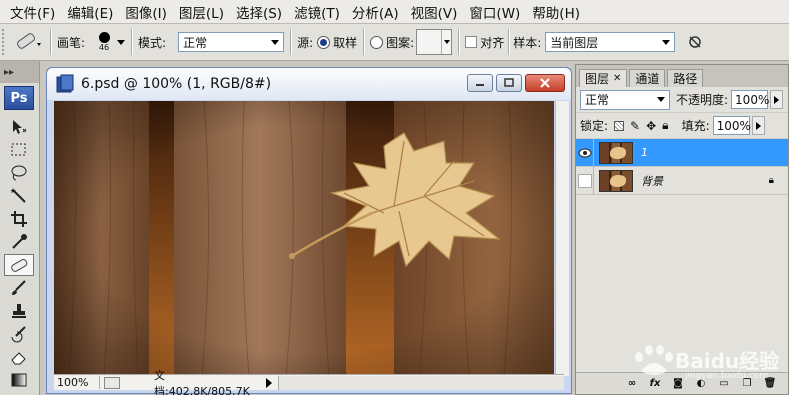 The image size is (789, 395). Describe the element at coordinates (619, 125) in the screenshot. I see `lock-transparent-icon` at that location.